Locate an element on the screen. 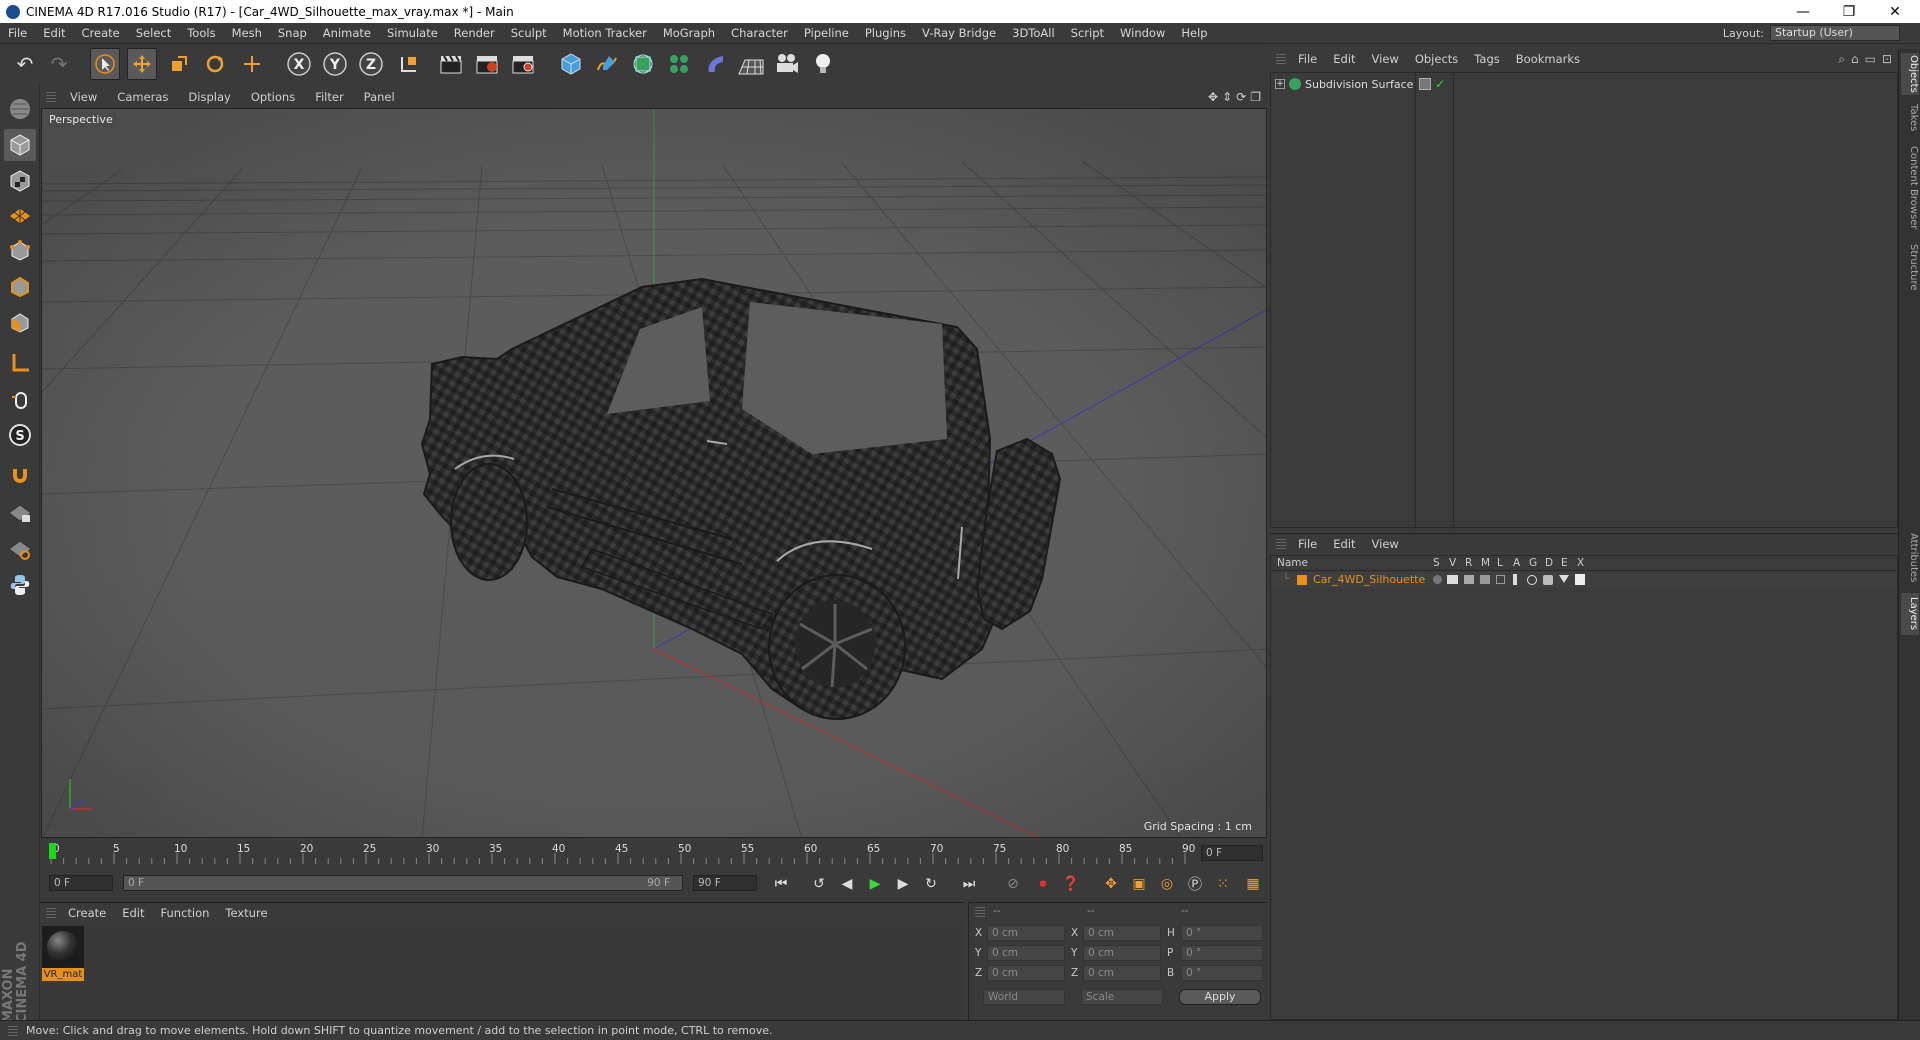  polygons-mode-button is located at coordinates (20, 323).